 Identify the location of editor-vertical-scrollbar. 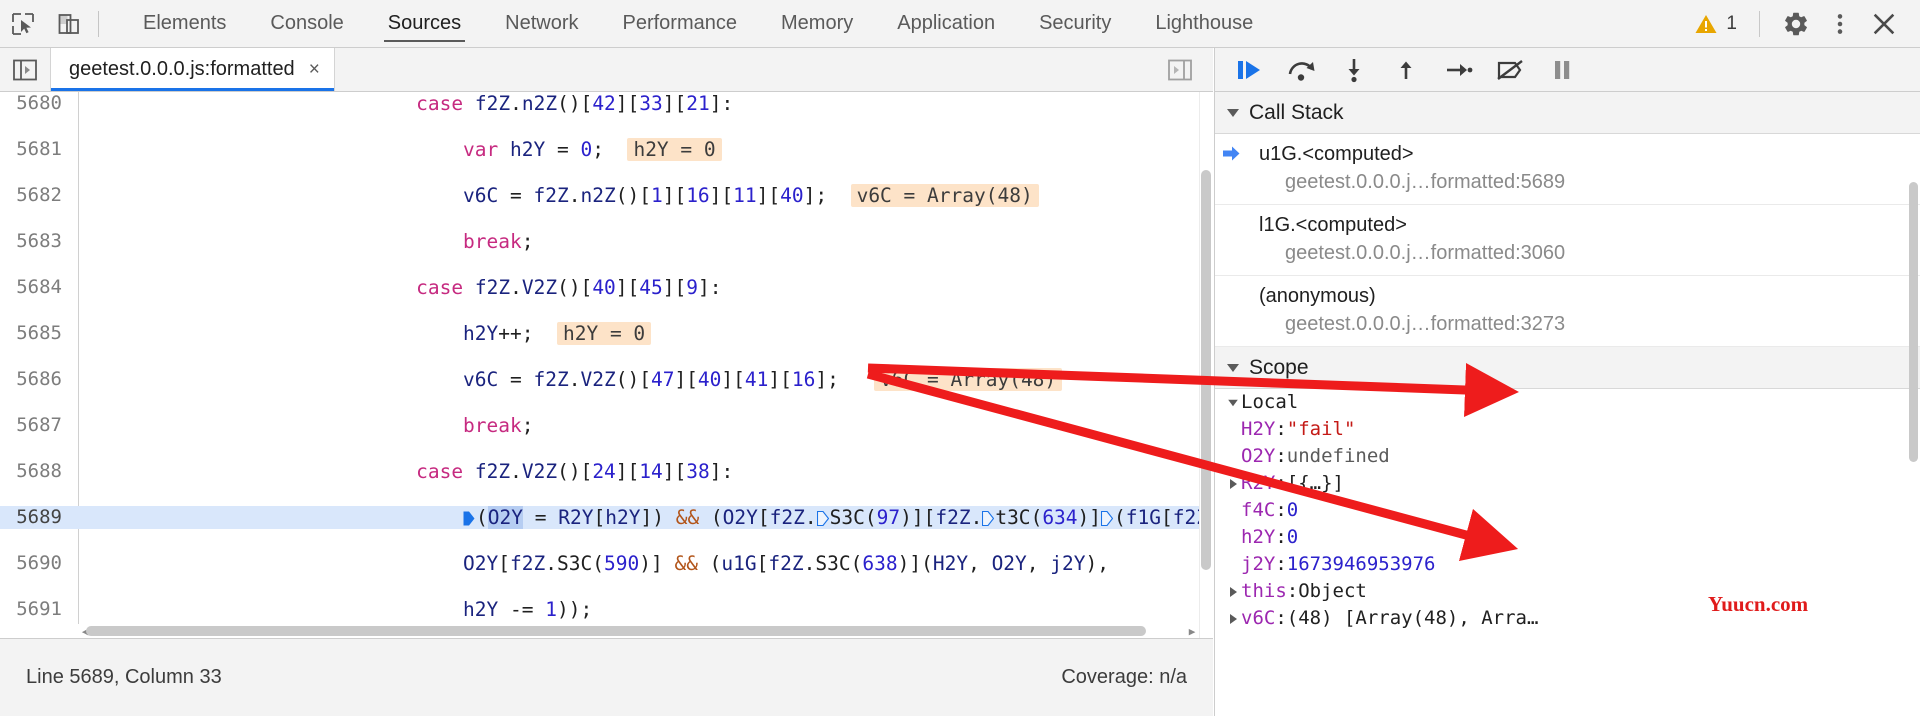
(1206, 365).